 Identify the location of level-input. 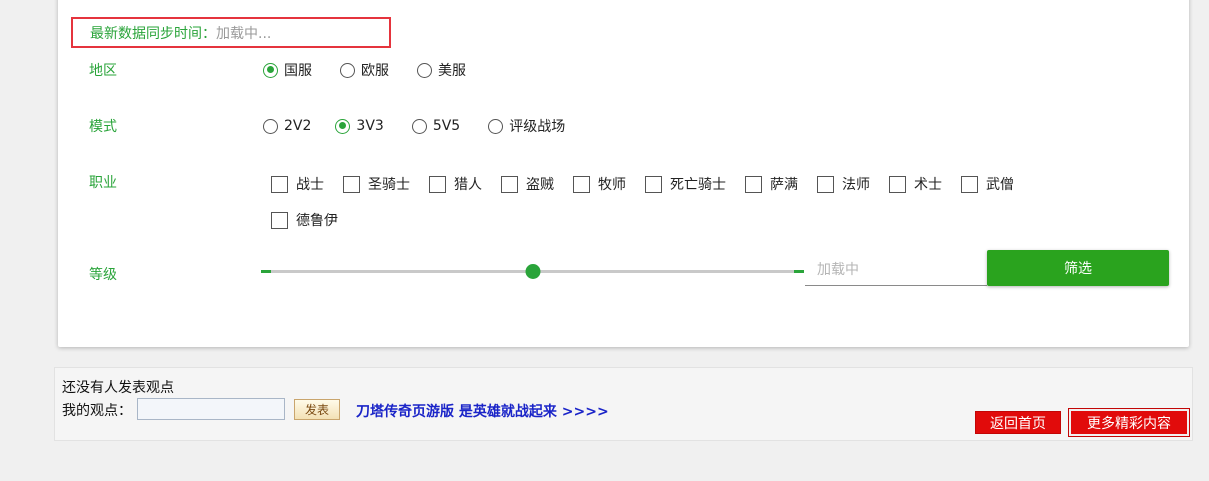
(896, 270).